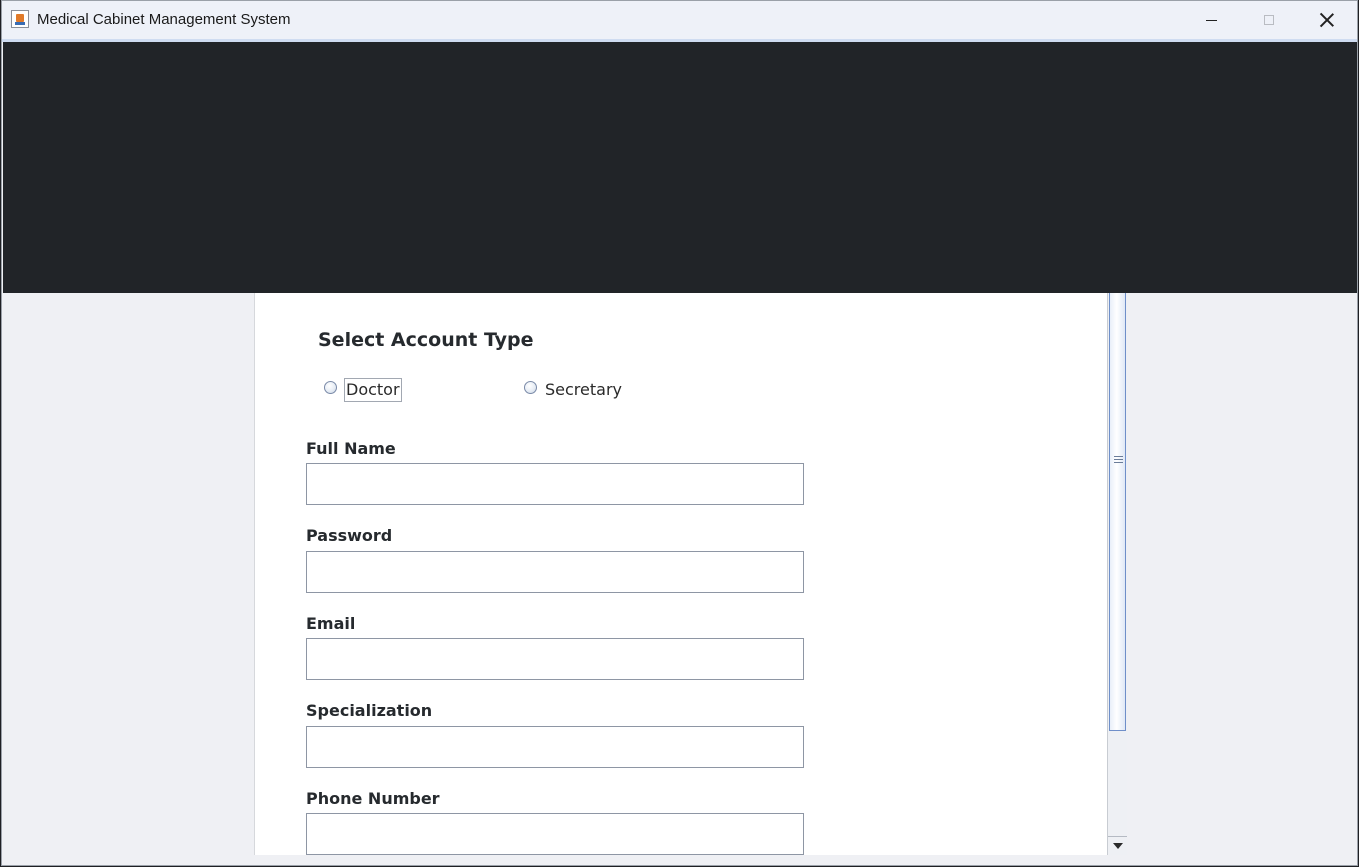 The width and height of the screenshot is (1359, 867). I want to click on secretary-radio, so click(530, 387).